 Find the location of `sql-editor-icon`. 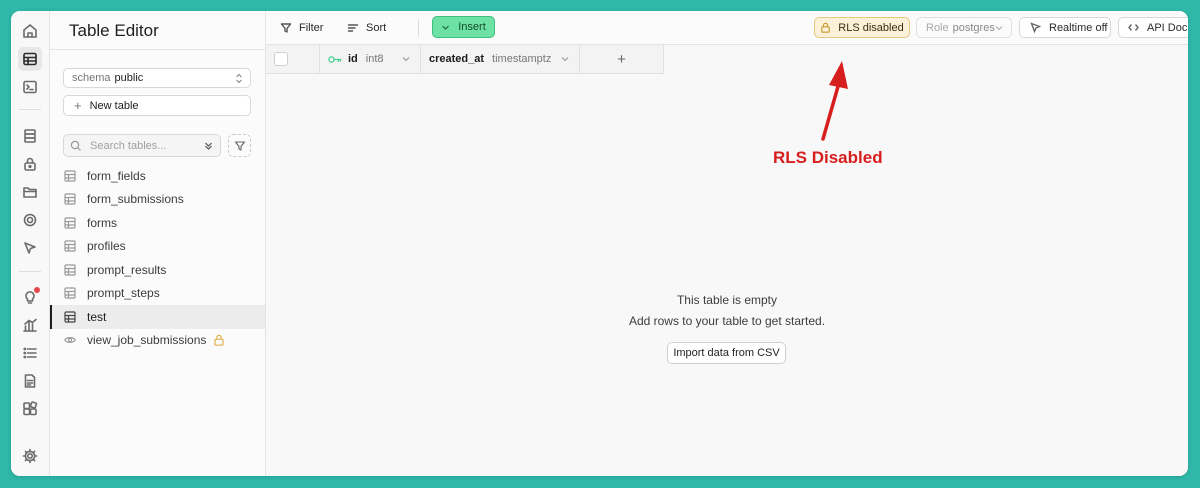

sql-editor-icon is located at coordinates (30, 87).